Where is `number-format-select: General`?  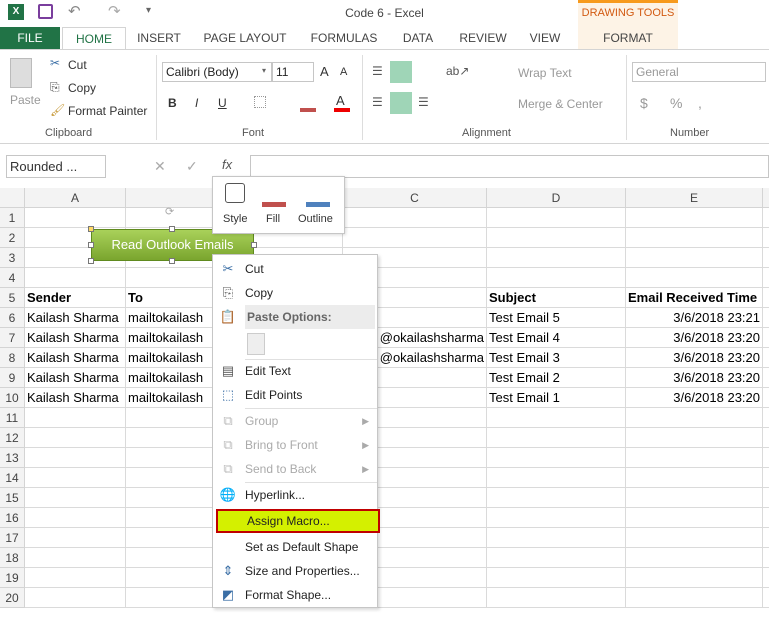 number-format-select: General is located at coordinates (699, 72).